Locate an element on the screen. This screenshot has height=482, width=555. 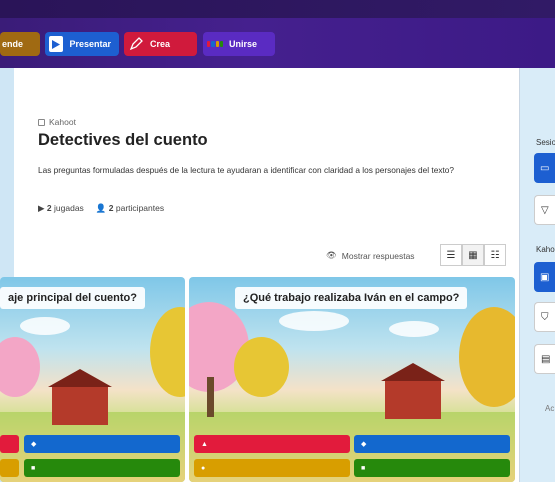
sidebar-section-kahoot: Kaho is located at coordinates (545, 249).